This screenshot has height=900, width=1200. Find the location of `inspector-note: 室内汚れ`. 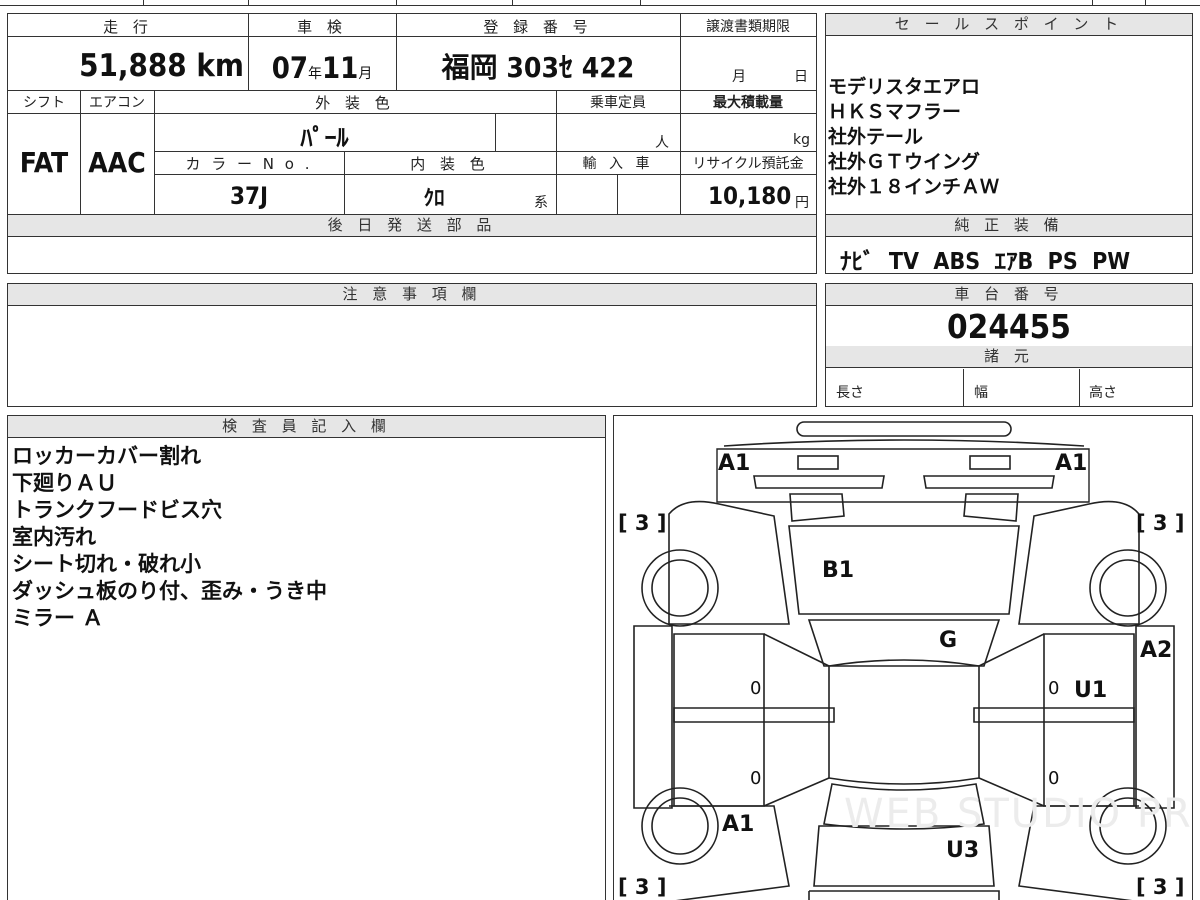

inspector-note: 室内汚れ is located at coordinates (54, 537).